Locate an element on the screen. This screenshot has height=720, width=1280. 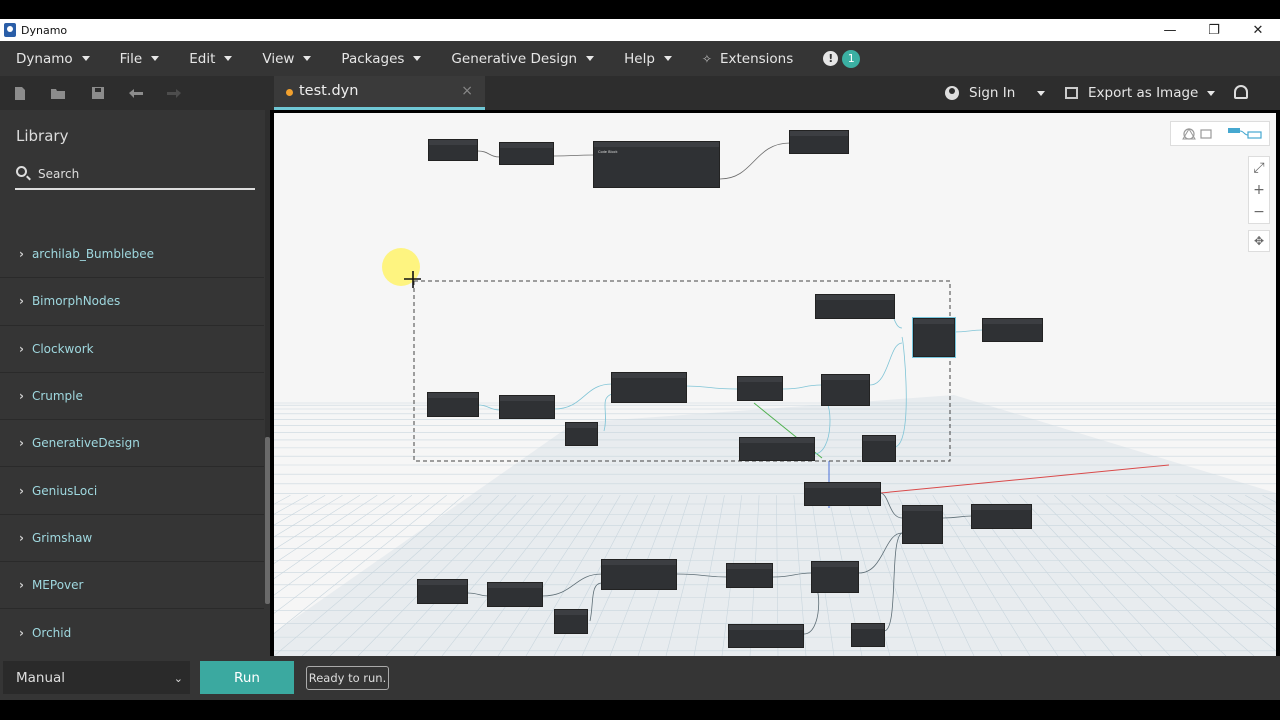
open-folder-icon is located at coordinates (58, 93).